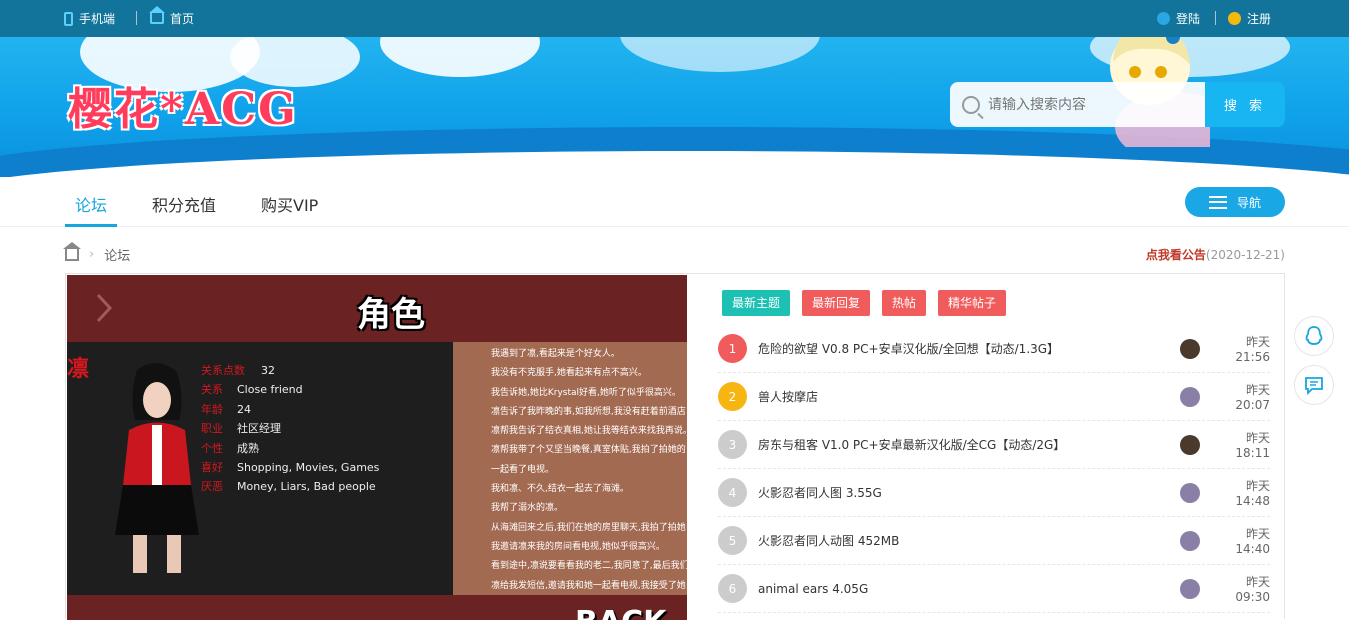 This screenshot has height=620, width=1349. I want to click on thread-row: 4 火影忍者同人图 3.55G 昨天 14:48, so click(994, 493).